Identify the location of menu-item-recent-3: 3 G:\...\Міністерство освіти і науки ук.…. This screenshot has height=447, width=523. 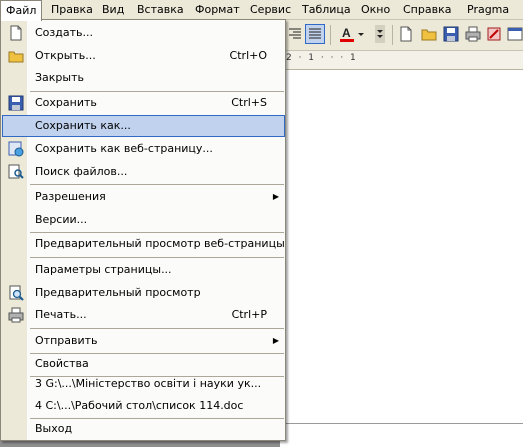
(143, 384).